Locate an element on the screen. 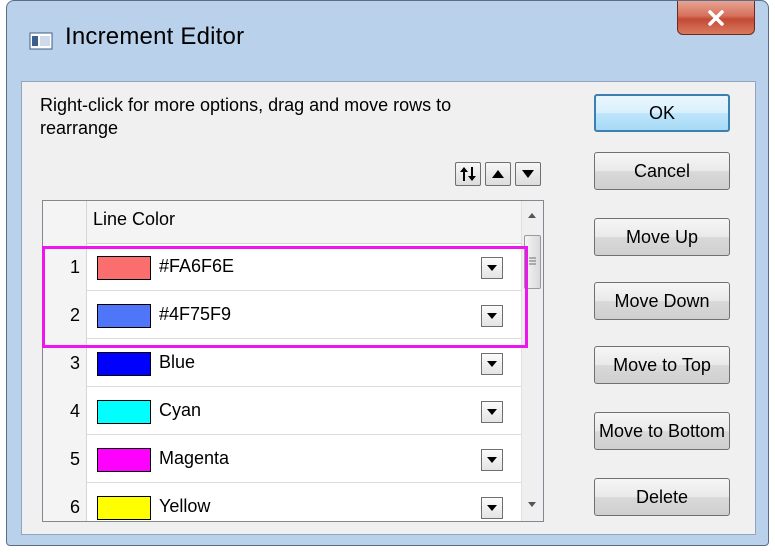 This screenshot has height=552, width=775. color-name: #4F75F9 is located at coordinates (195, 314).